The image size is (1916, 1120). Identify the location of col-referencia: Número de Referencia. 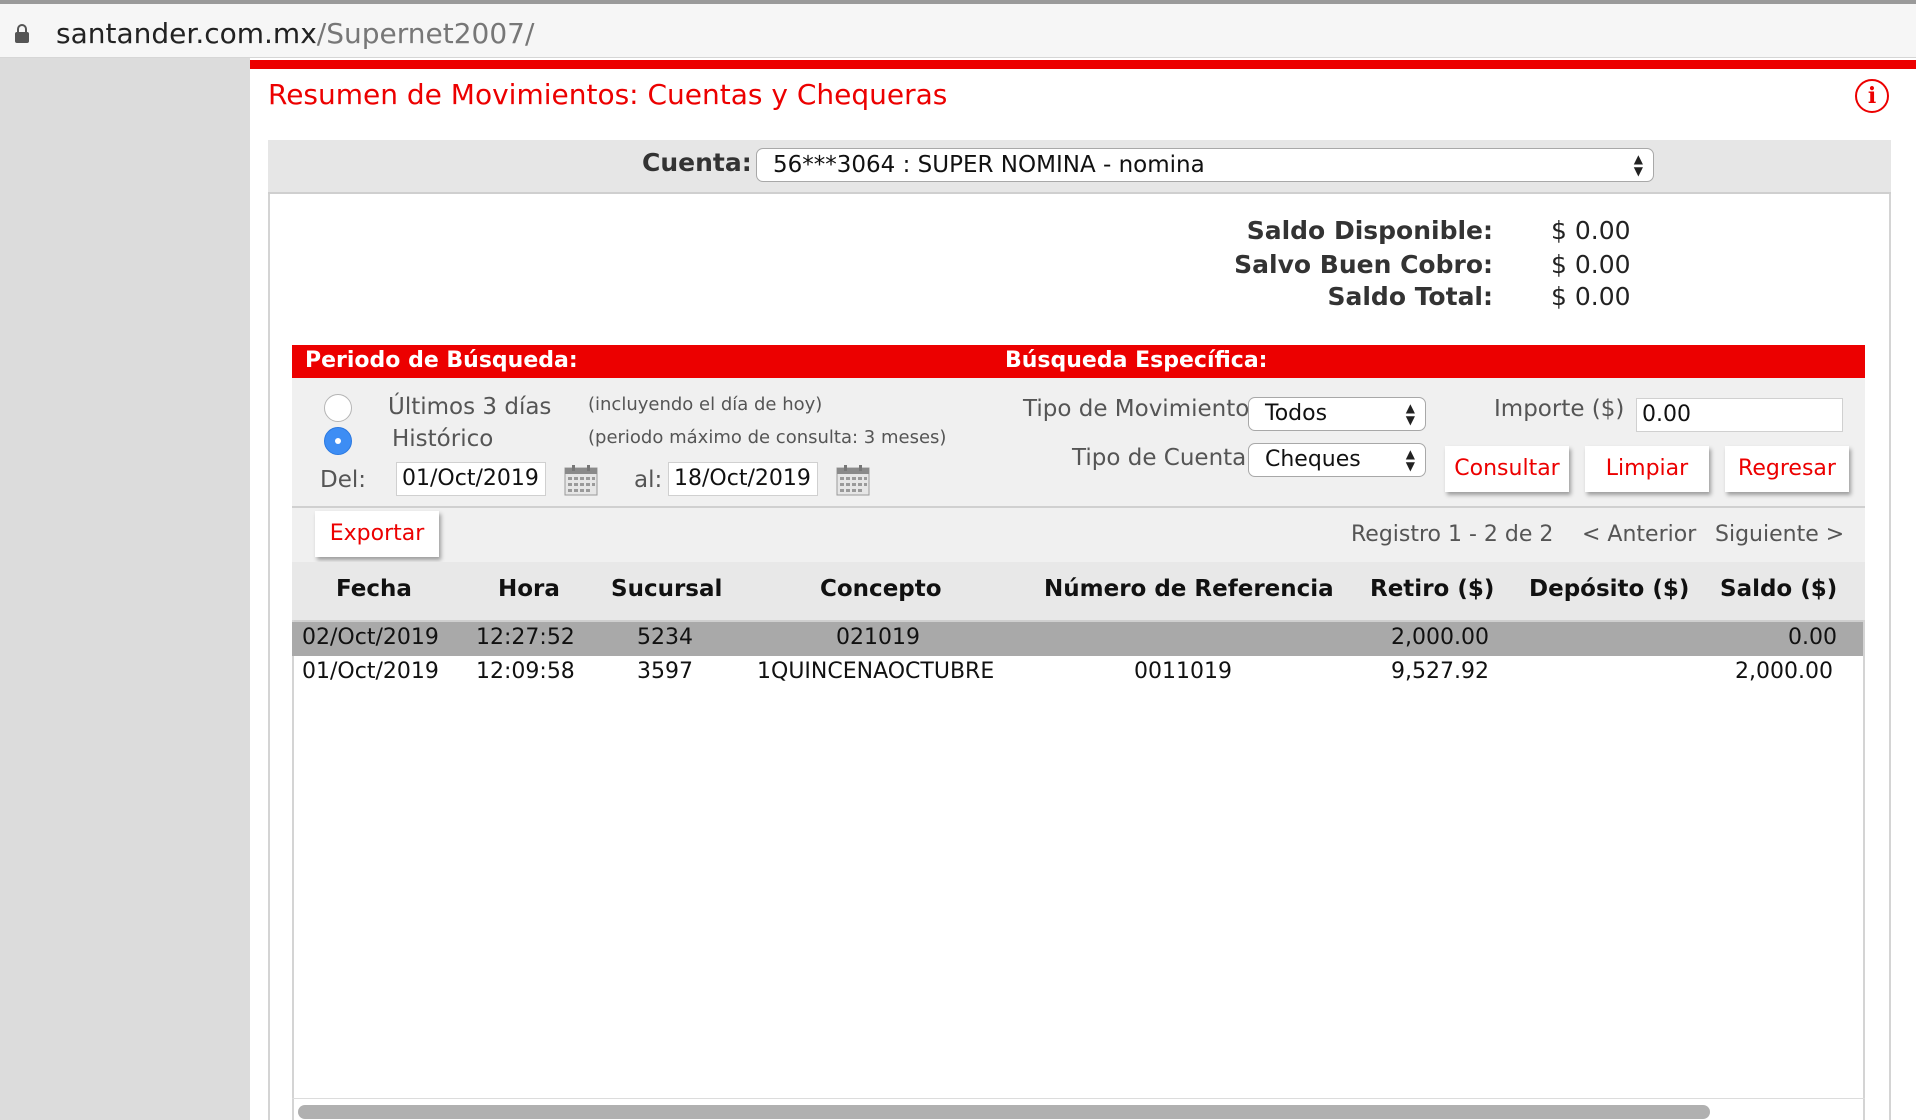
(1189, 589).